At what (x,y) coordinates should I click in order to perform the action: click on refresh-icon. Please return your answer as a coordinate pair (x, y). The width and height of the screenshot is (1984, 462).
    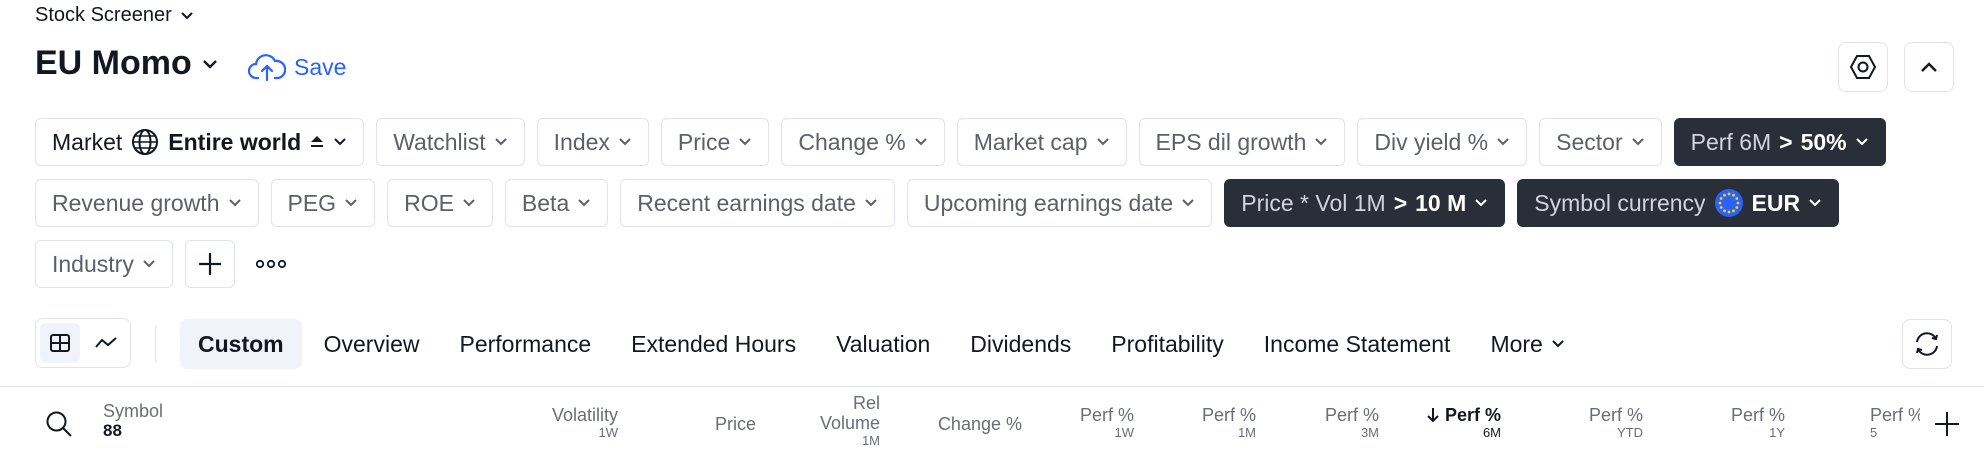
    Looking at the image, I should click on (1927, 344).